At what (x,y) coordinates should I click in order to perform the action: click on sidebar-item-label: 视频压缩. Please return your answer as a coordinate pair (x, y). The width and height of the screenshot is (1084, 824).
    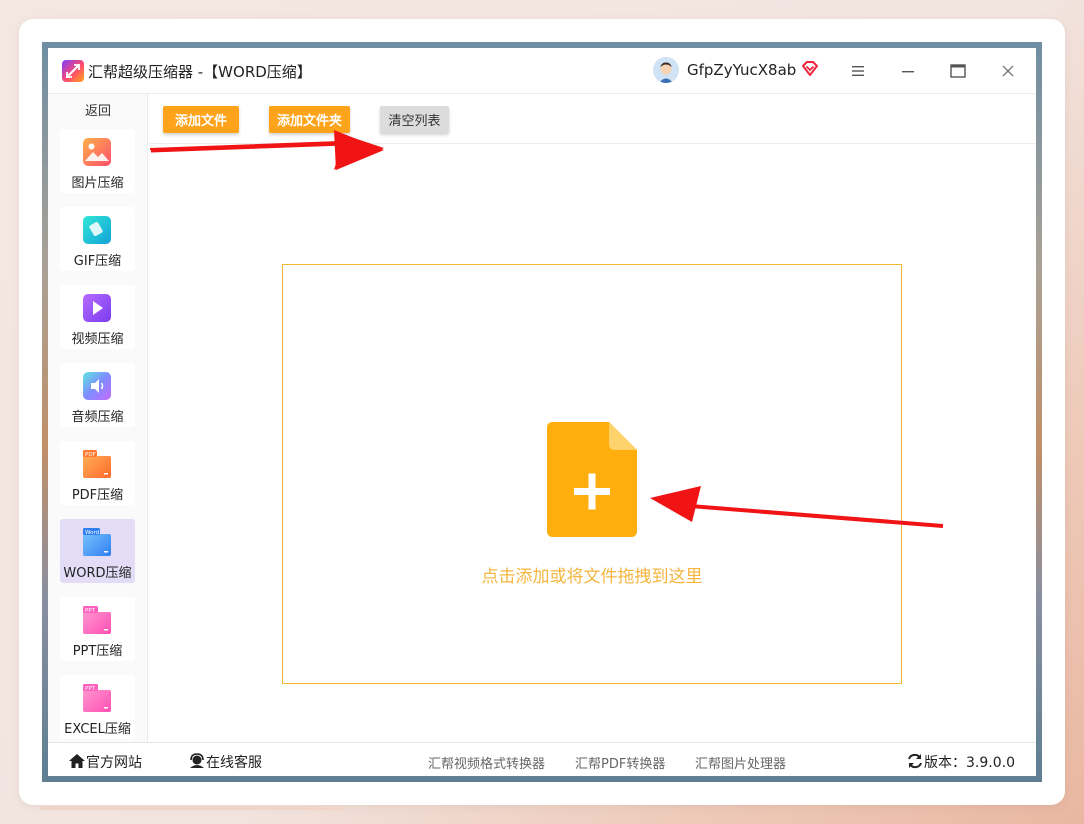
    Looking at the image, I should click on (97, 339).